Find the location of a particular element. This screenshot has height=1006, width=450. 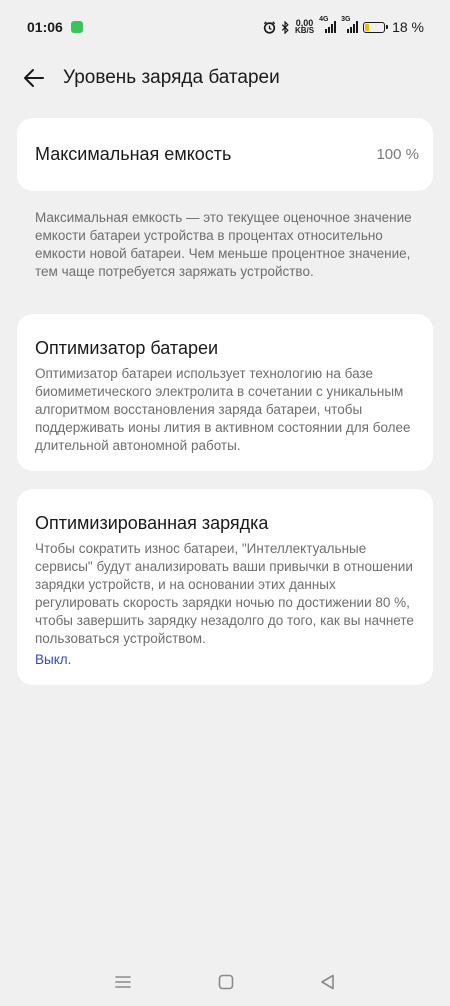

battery-icon is located at coordinates (376, 27).